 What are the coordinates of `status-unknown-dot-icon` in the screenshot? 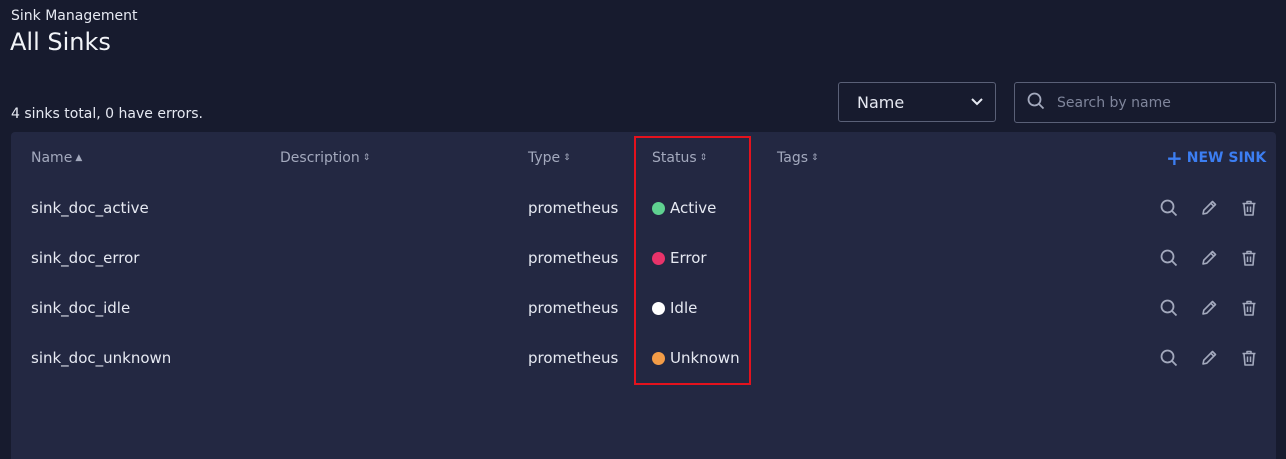 It's located at (658, 358).